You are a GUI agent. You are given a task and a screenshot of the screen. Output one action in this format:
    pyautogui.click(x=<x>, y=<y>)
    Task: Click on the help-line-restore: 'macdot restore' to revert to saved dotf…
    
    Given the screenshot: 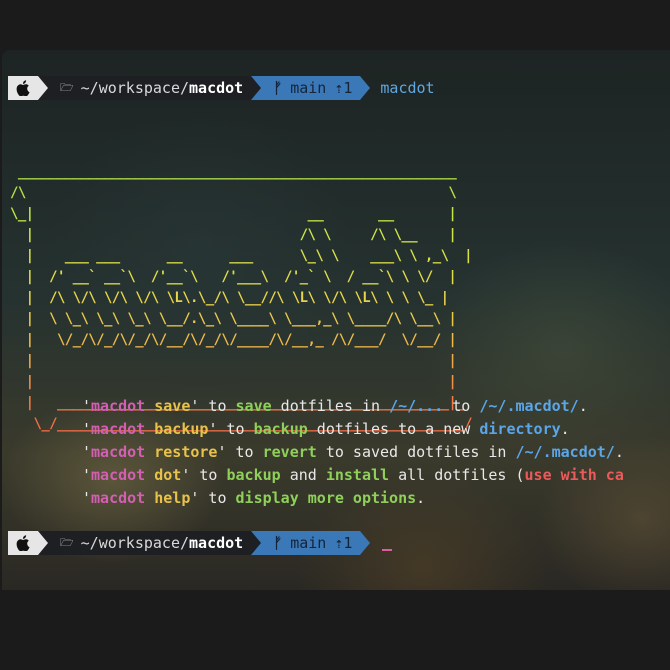 What is the action you would take?
    pyautogui.click(x=353, y=452)
    